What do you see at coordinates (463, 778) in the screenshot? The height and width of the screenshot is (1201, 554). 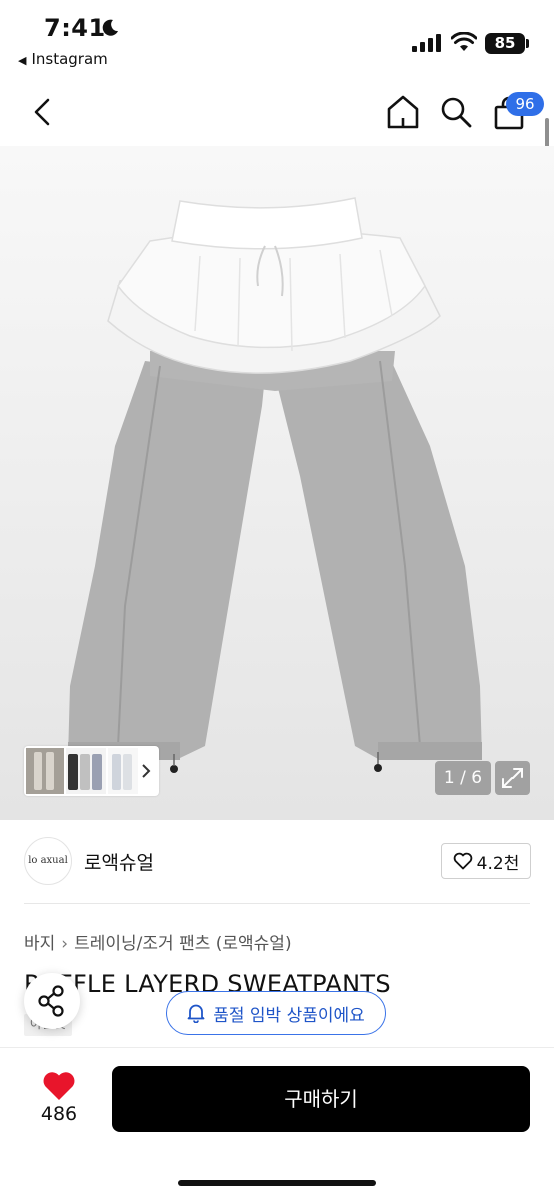 I see `image-counter: 1 / 6` at bounding box center [463, 778].